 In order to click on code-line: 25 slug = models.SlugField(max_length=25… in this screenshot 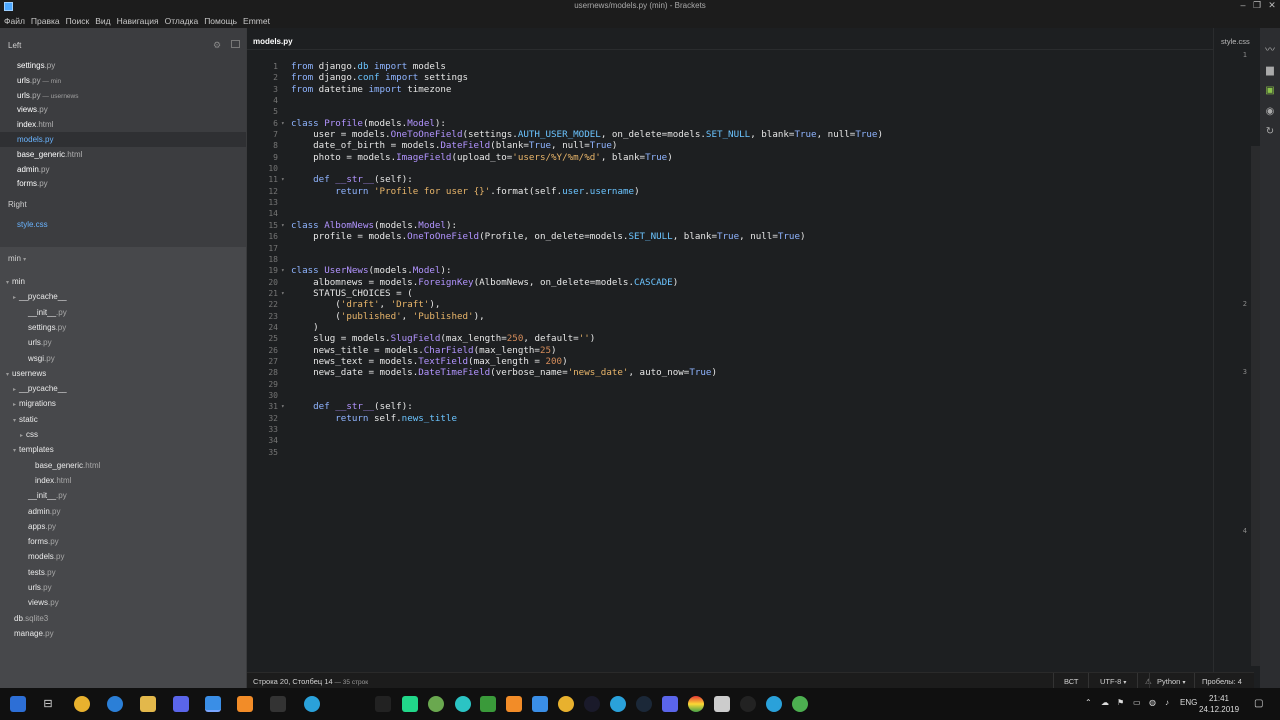, I will do `click(750, 338)`.